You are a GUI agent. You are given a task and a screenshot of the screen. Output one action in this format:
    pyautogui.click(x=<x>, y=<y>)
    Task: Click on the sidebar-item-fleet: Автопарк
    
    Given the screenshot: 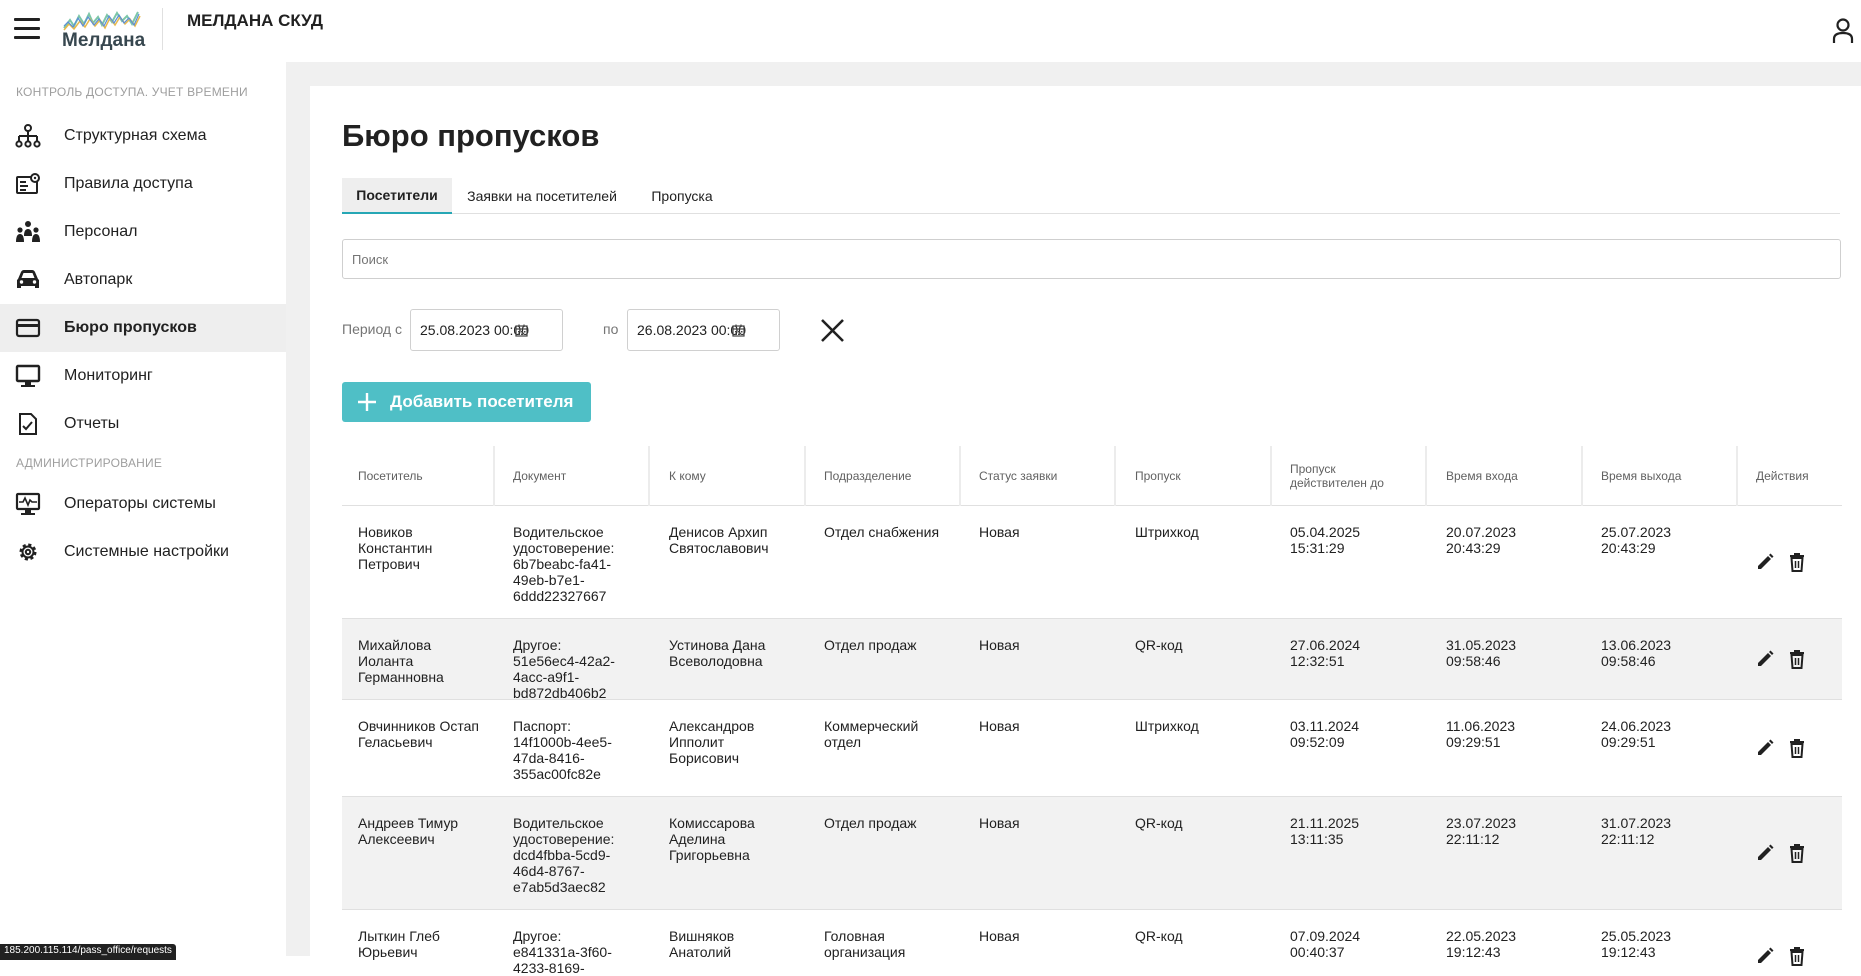 What is the action you would take?
    pyautogui.click(x=143, y=280)
    